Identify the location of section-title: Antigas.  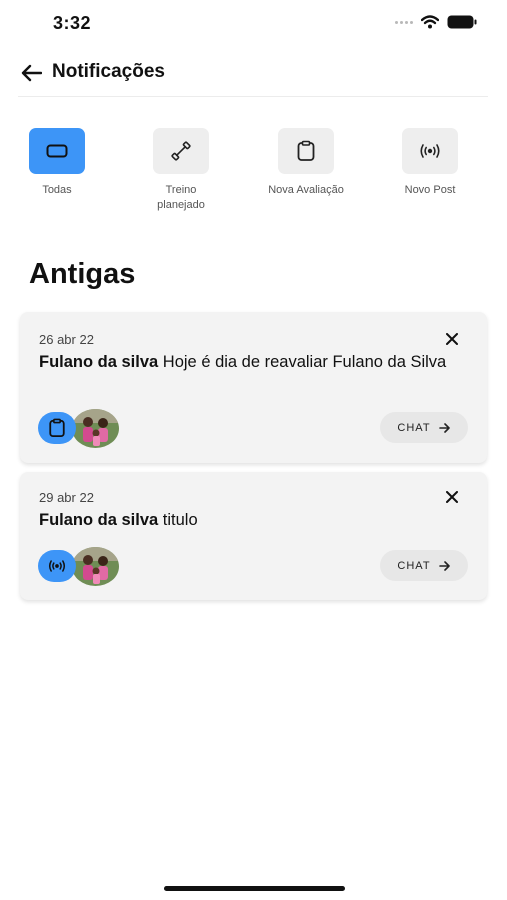
(82, 274).